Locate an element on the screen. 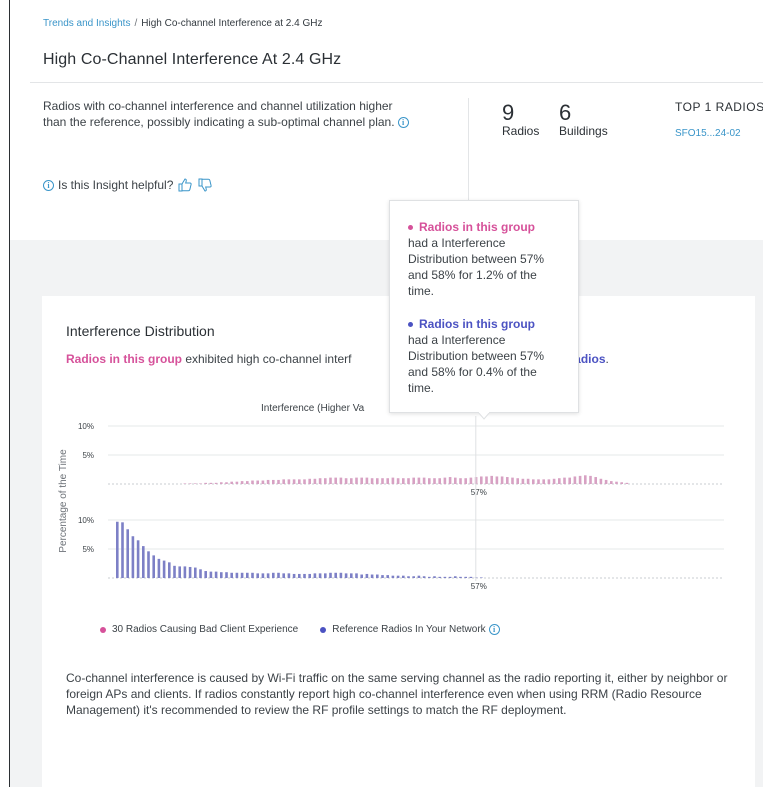  tooltip-group-label: Radios in this group is located at coordinates (477, 227).